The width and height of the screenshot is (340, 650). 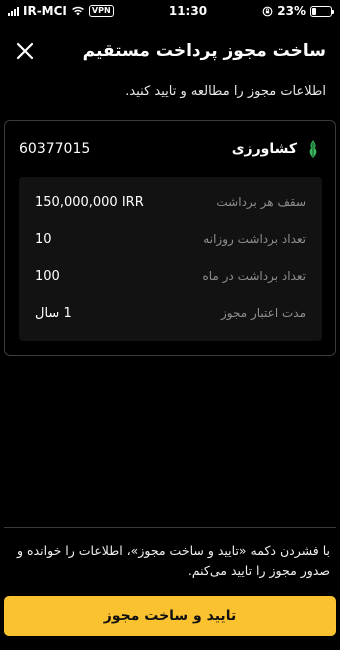 I want to click on status-left: IR-MCI VPN, so click(x=61, y=11).